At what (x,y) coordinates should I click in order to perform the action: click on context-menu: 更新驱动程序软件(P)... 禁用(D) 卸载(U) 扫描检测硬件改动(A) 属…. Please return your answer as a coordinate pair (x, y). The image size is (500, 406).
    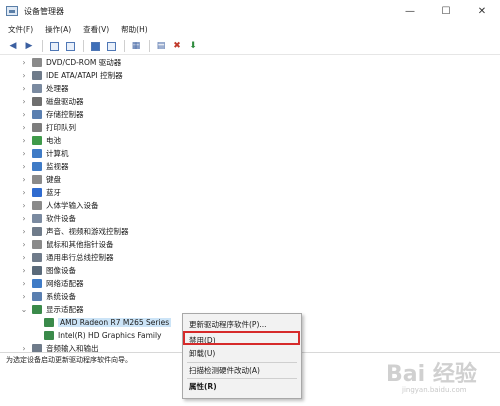
    Looking at the image, I should click on (242, 356).